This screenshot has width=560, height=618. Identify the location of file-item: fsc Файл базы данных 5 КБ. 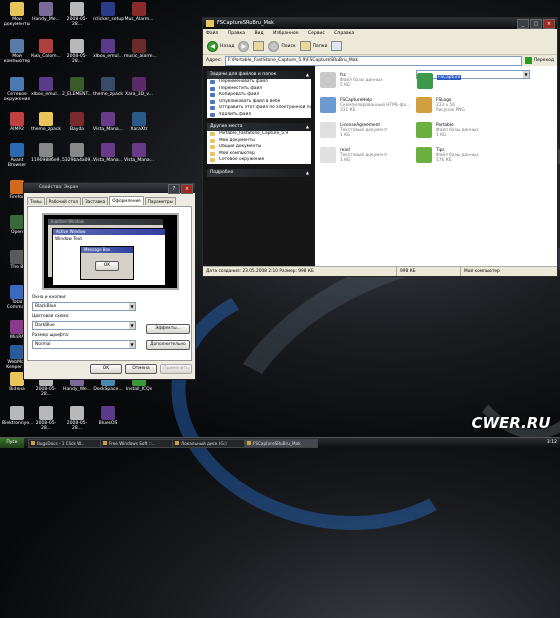
(375, 81).